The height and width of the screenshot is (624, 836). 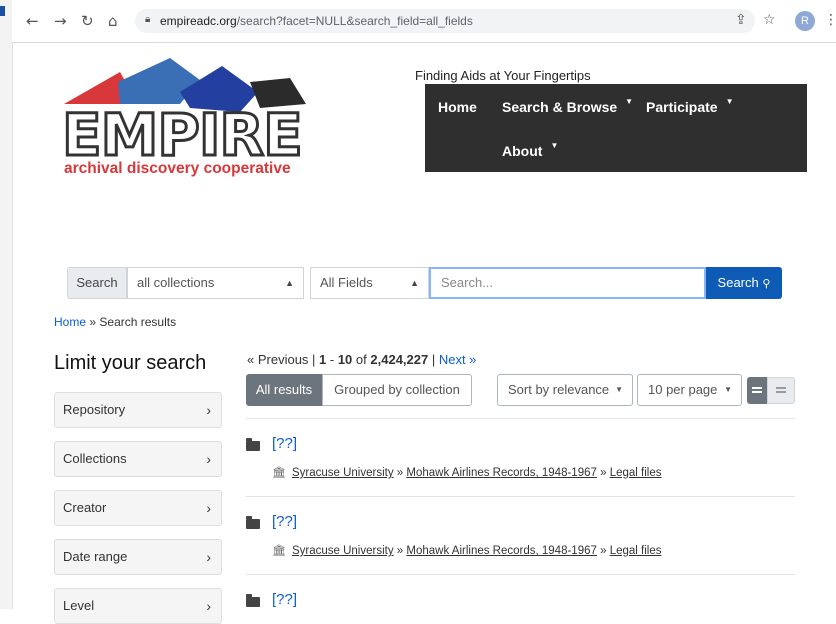 I want to click on nav-participate-label: Participate, so click(x=682, y=107).